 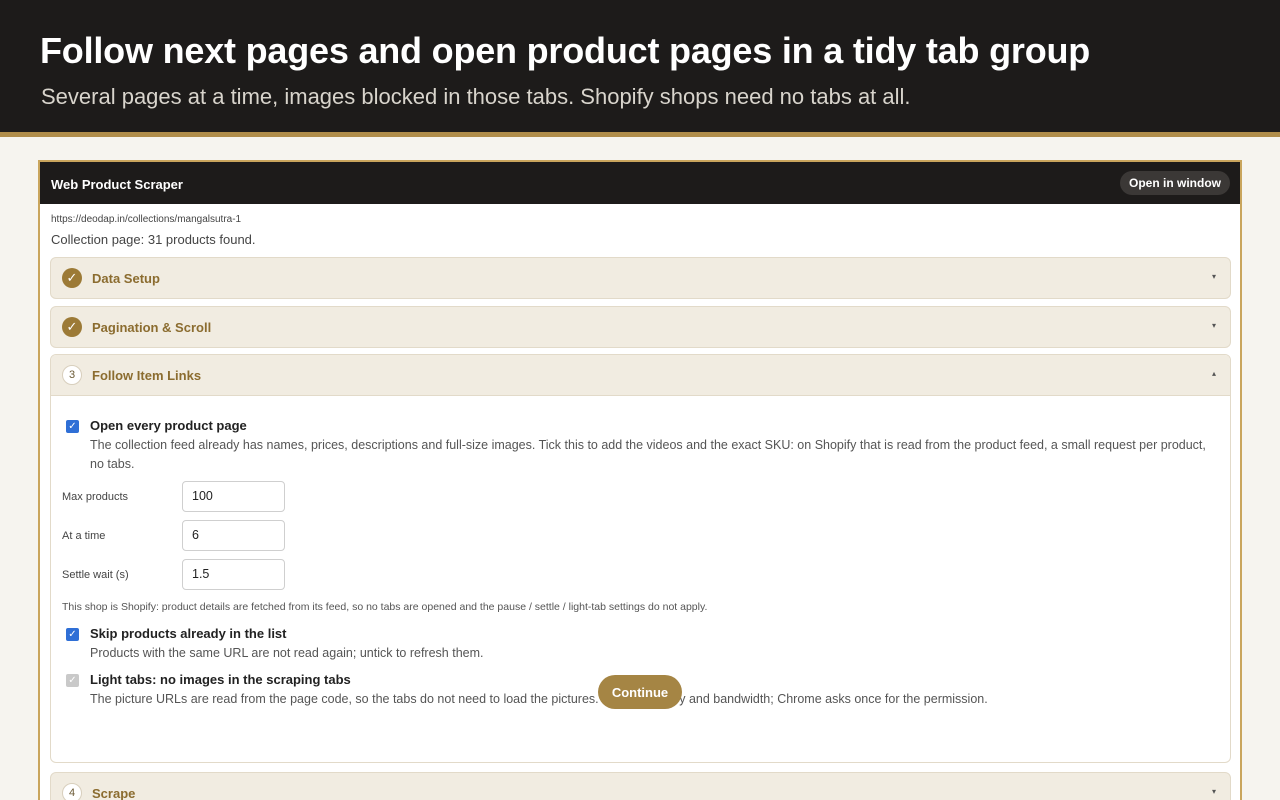 What do you see at coordinates (640, 327) in the screenshot?
I see `step-pagination-scroll: ✓ Pagination & Scroll ▾` at bounding box center [640, 327].